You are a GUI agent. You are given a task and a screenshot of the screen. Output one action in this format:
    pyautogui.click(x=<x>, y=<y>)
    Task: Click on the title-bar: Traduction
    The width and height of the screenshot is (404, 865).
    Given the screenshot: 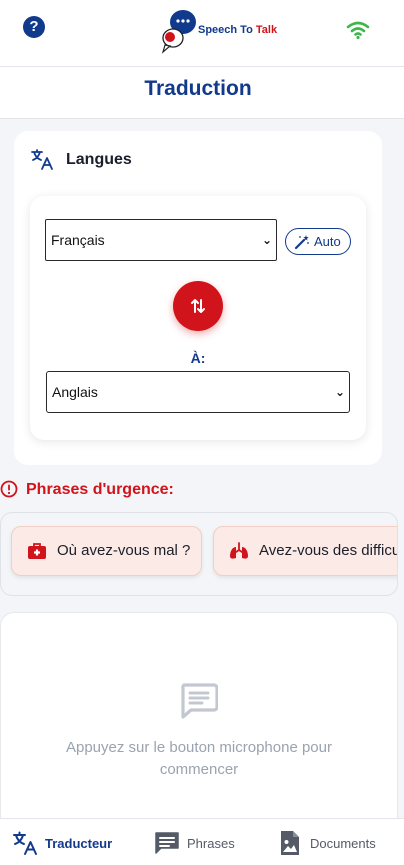 What is the action you would take?
    pyautogui.click(x=202, y=93)
    